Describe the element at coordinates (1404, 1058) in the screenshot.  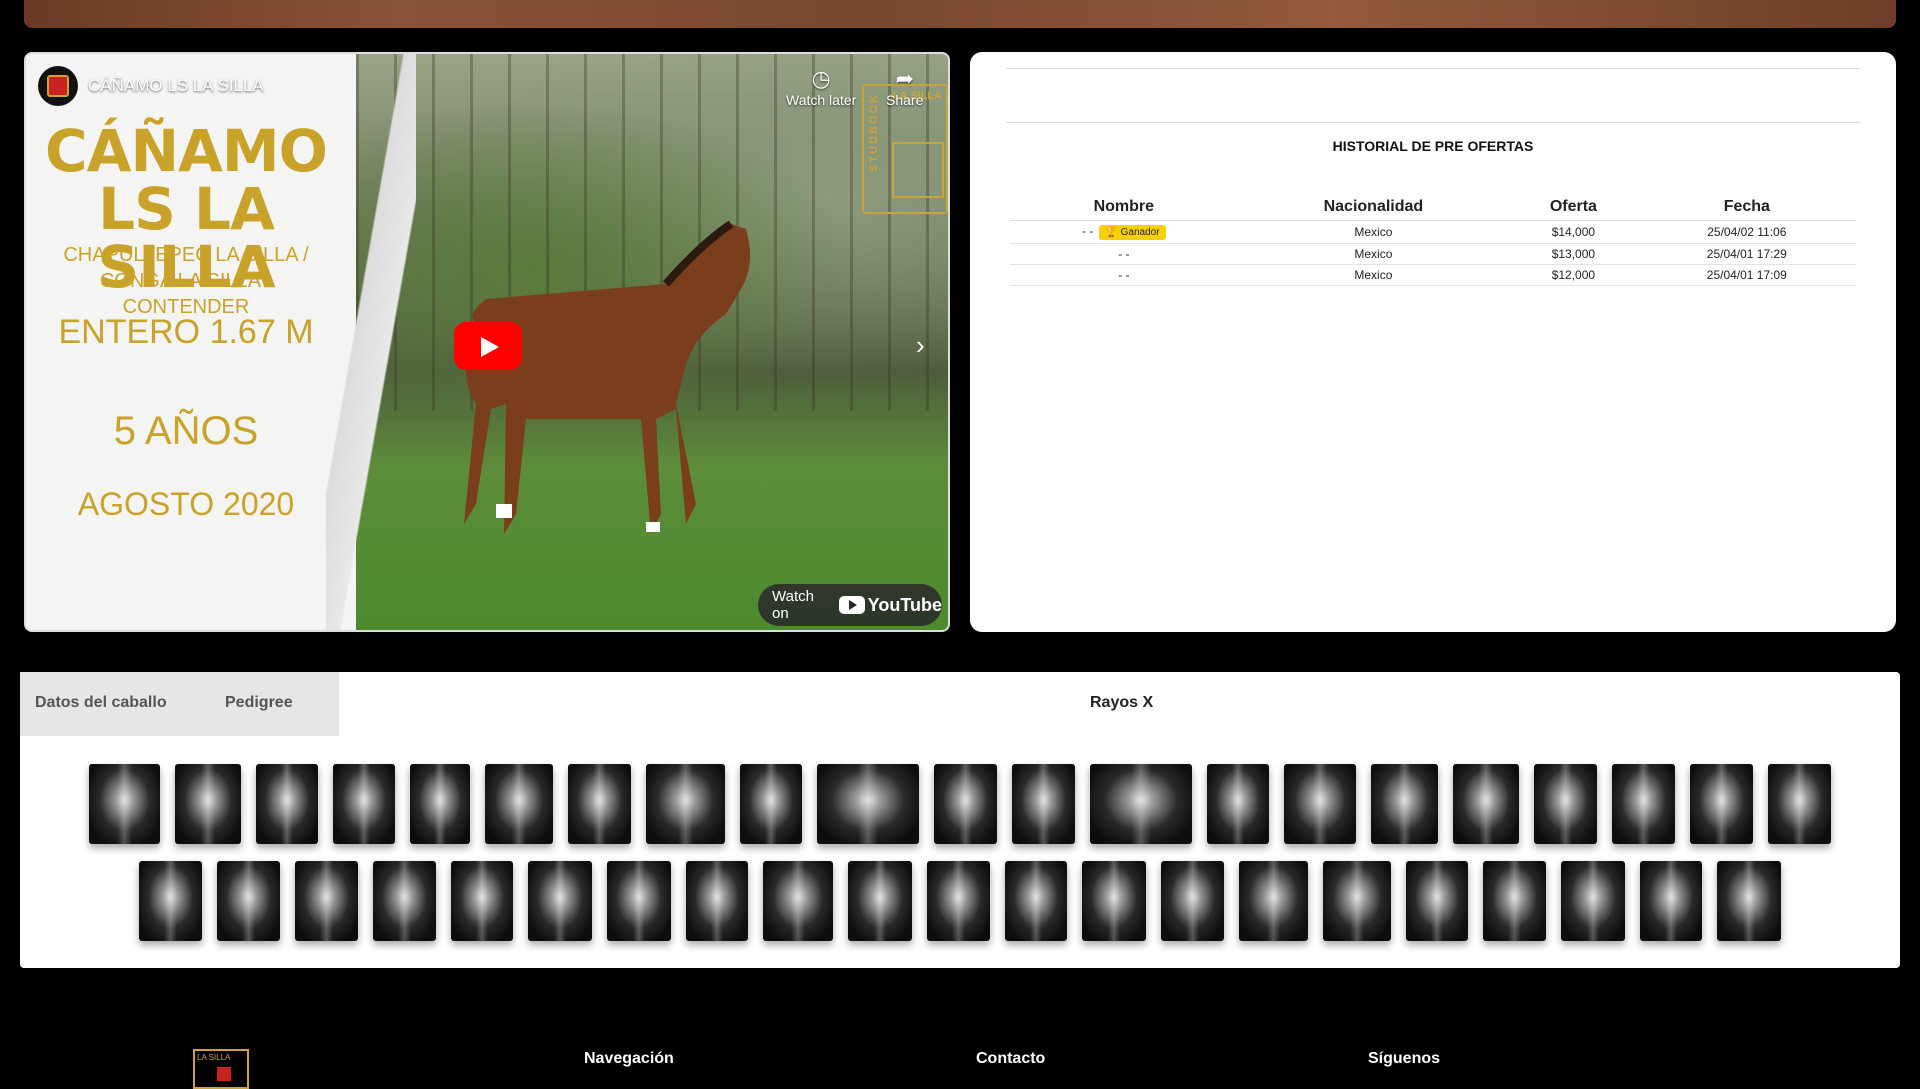
I see `footer-siguenos-heading: Síguenos` at that location.